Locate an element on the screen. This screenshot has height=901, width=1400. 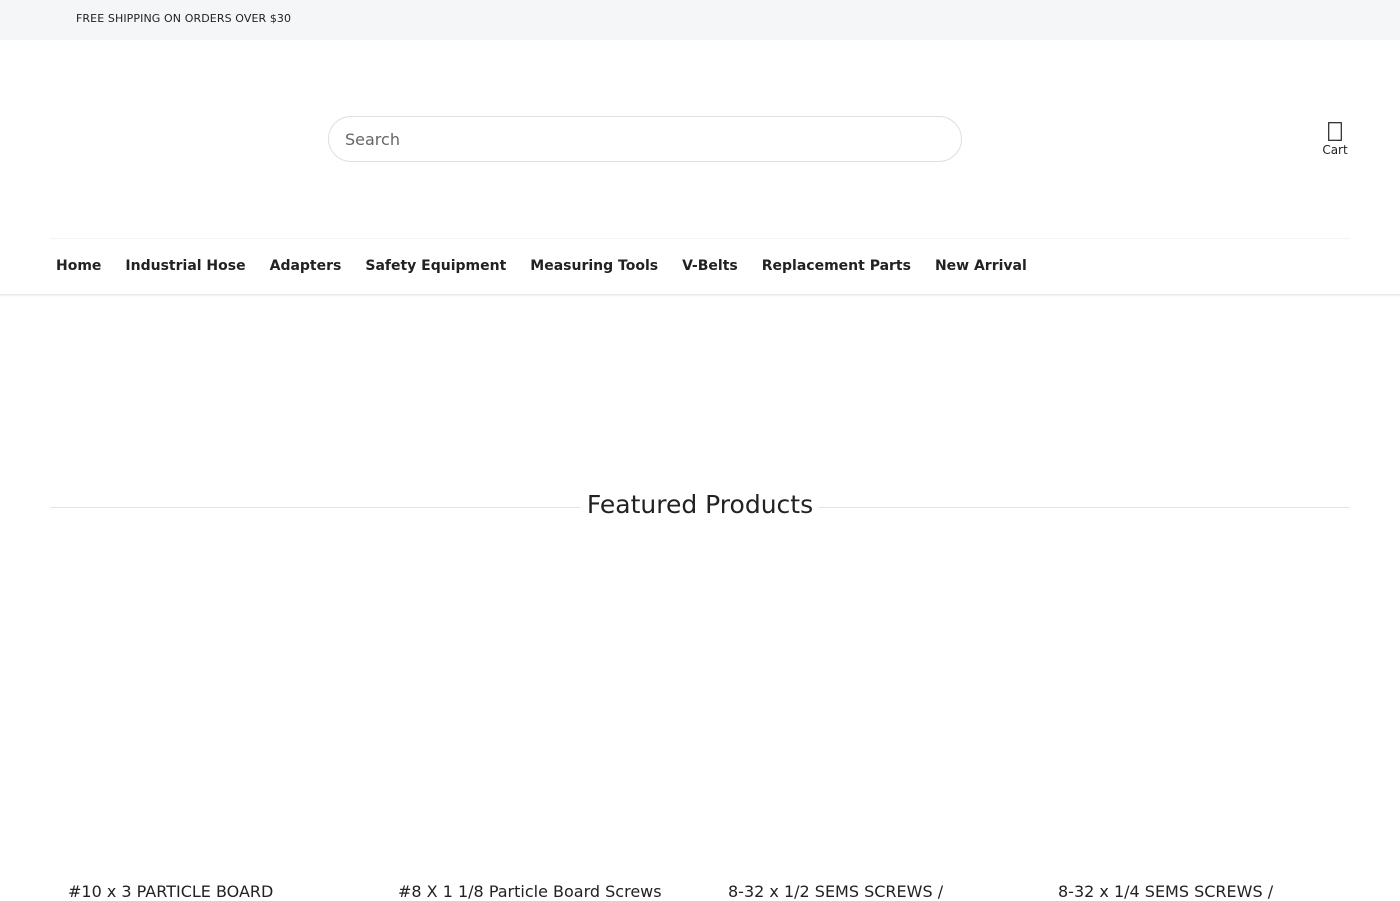
featured-heading: Featured Products is located at coordinates (700, 508).